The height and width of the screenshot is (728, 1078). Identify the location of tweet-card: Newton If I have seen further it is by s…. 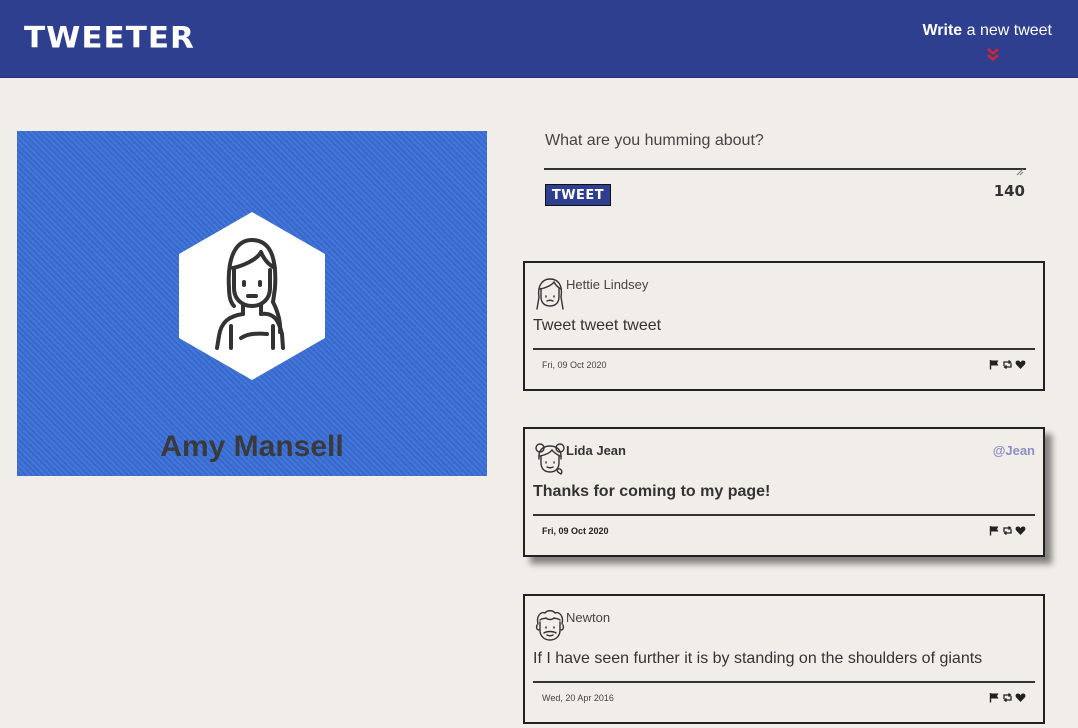
(784, 659).